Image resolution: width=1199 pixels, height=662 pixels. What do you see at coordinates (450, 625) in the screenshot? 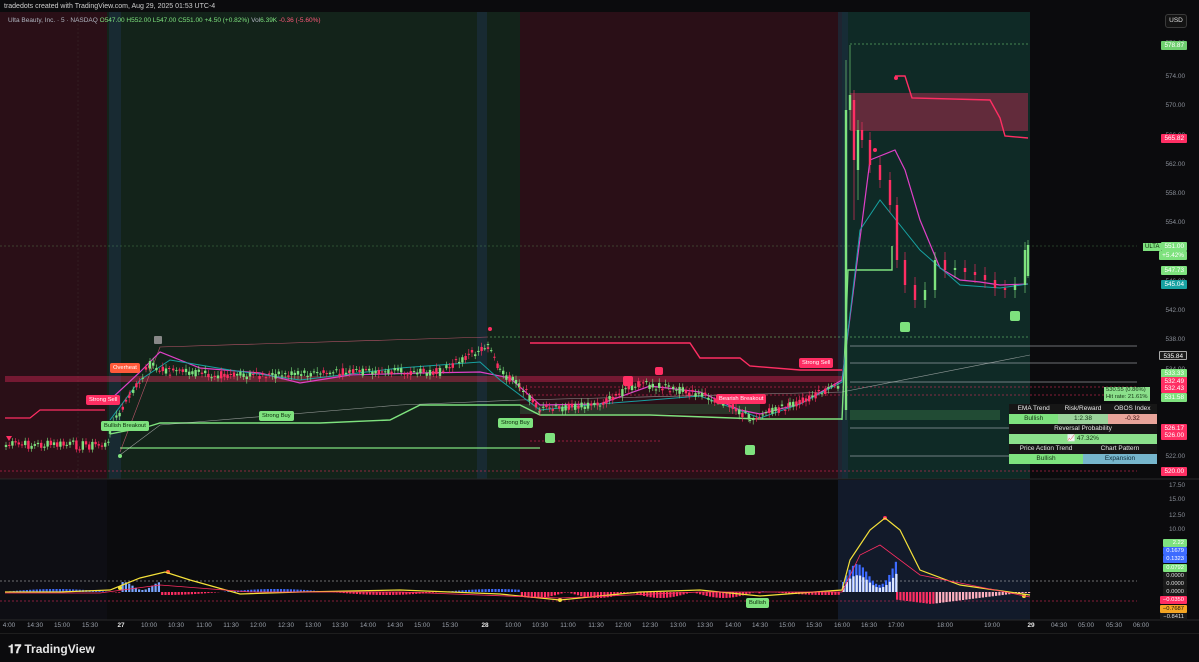
I see `time-tick-label: 15:30` at bounding box center [450, 625].